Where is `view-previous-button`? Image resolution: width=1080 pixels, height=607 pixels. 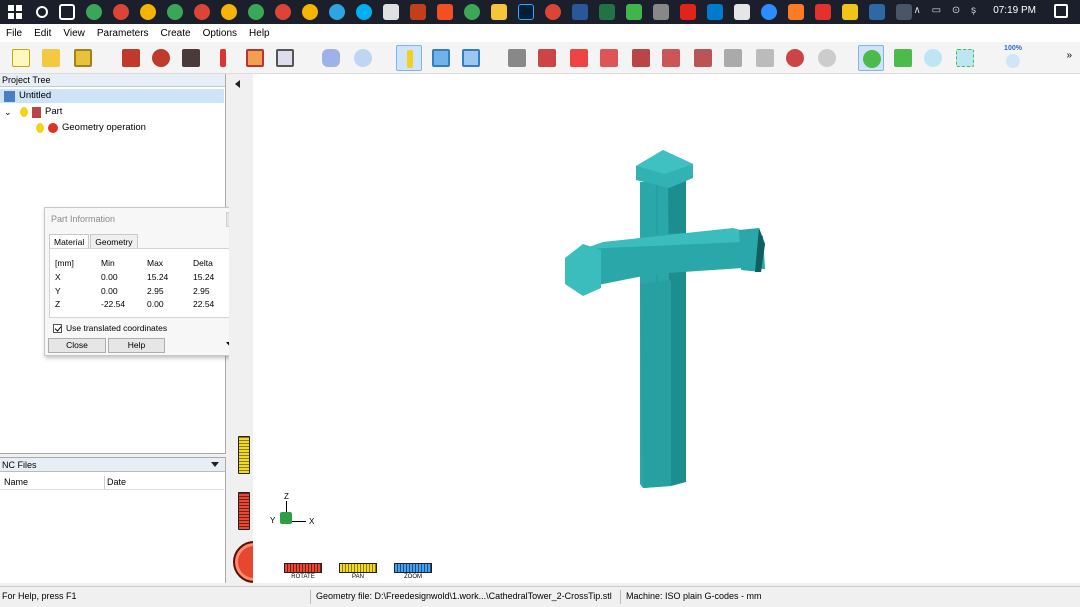 view-previous-button is located at coordinates (795, 58).